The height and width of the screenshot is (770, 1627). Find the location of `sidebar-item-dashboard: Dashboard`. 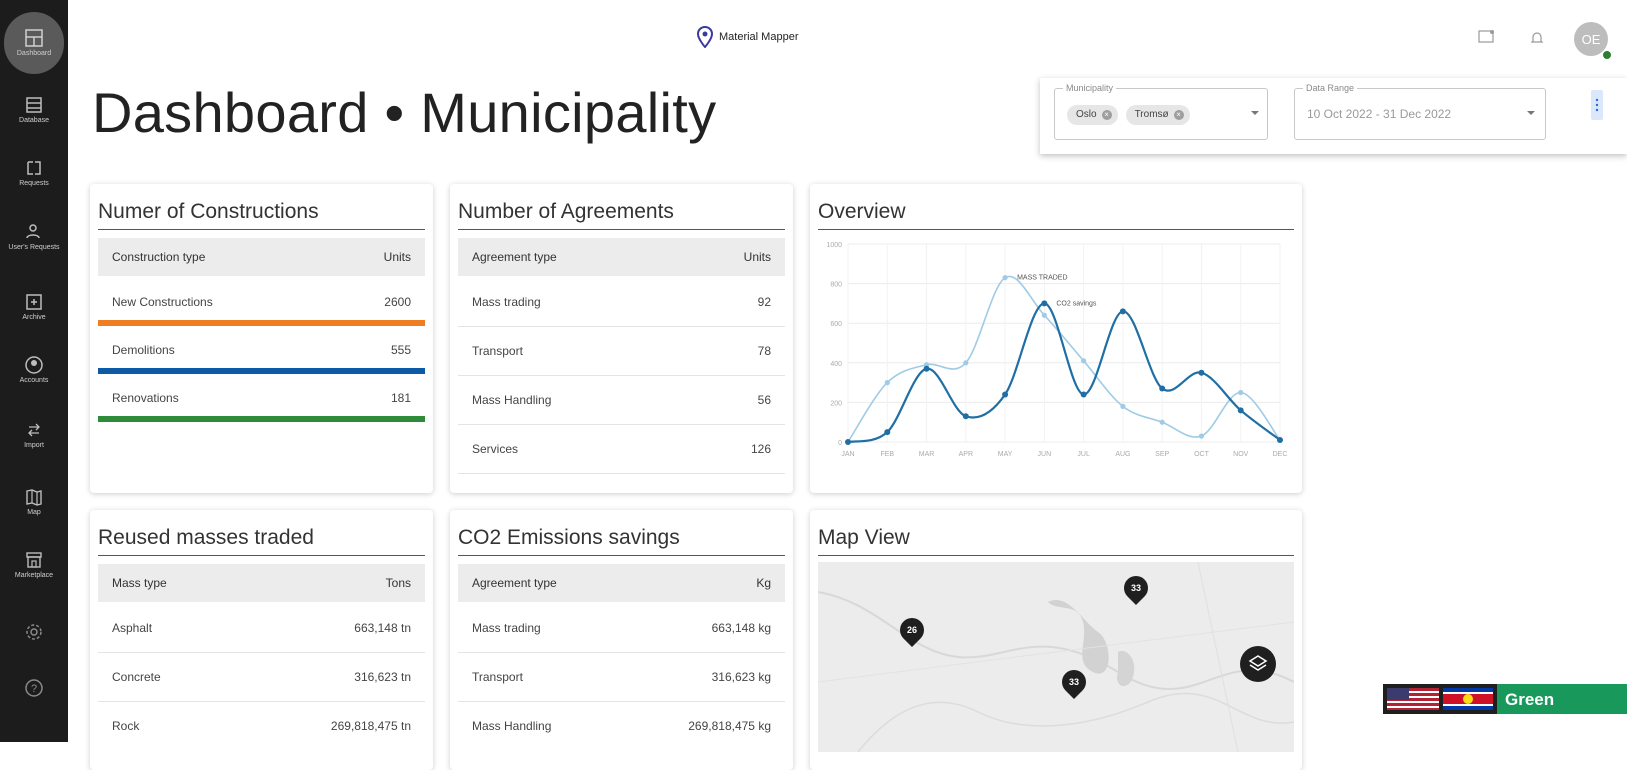

sidebar-item-dashboard: Dashboard is located at coordinates (34, 43).